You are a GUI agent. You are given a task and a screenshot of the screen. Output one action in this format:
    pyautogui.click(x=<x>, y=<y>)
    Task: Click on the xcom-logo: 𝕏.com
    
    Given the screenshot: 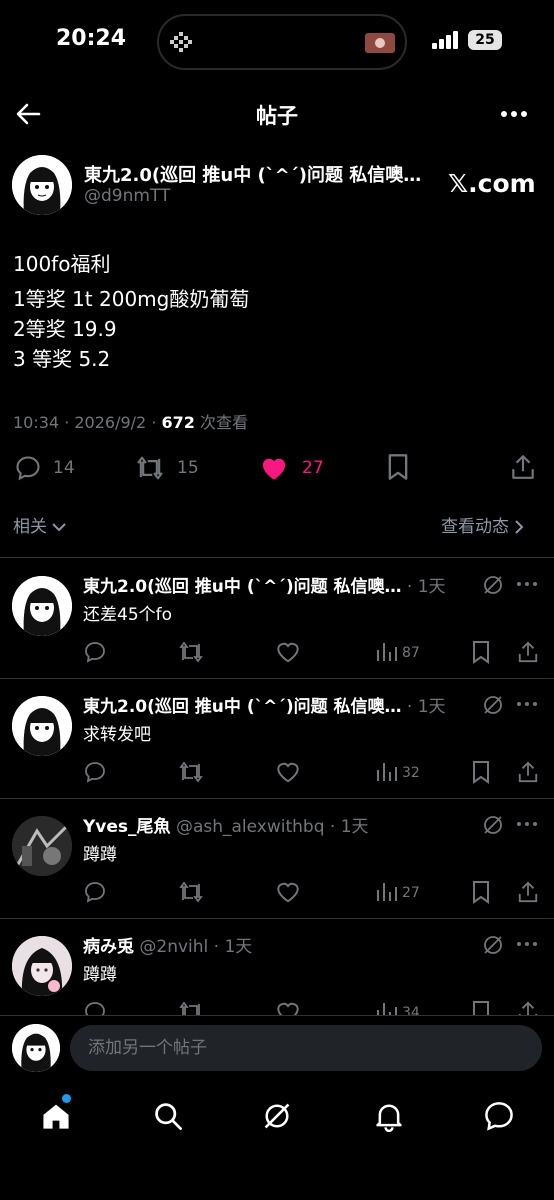 What is the action you would take?
    pyautogui.click(x=492, y=183)
    